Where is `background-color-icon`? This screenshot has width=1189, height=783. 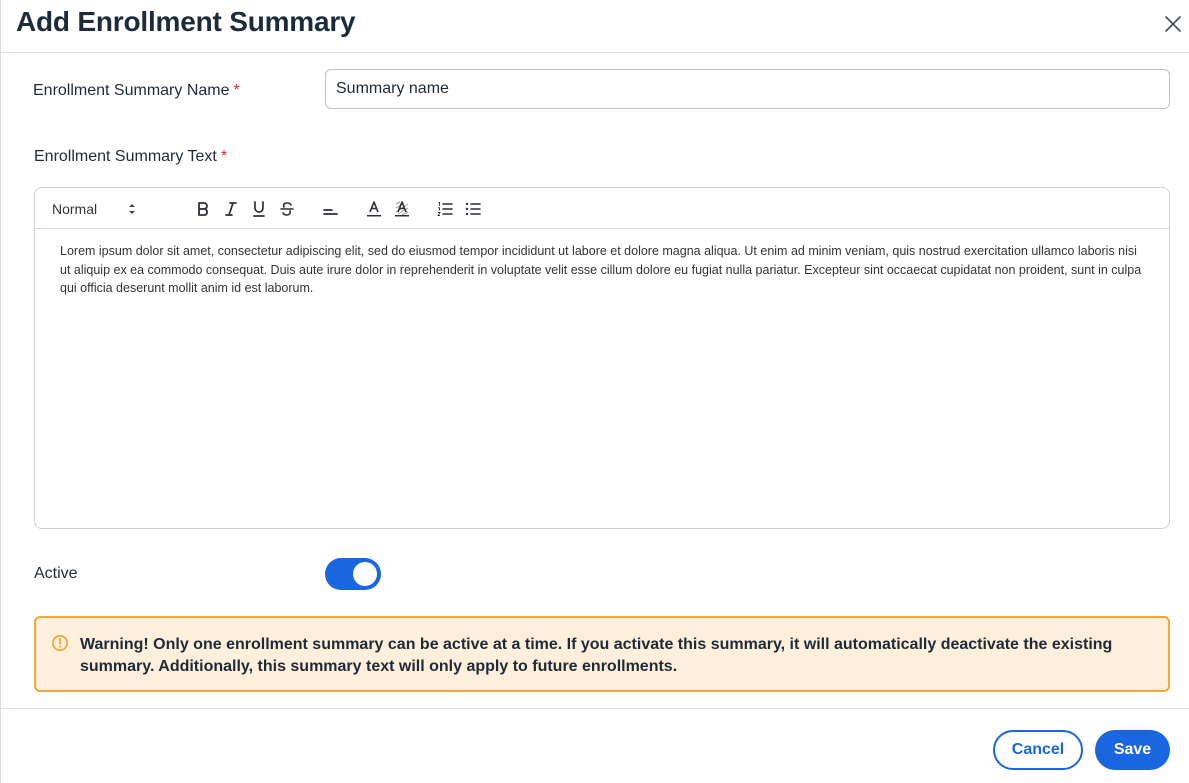 background-color-icon is located at coordinates (402, 209).